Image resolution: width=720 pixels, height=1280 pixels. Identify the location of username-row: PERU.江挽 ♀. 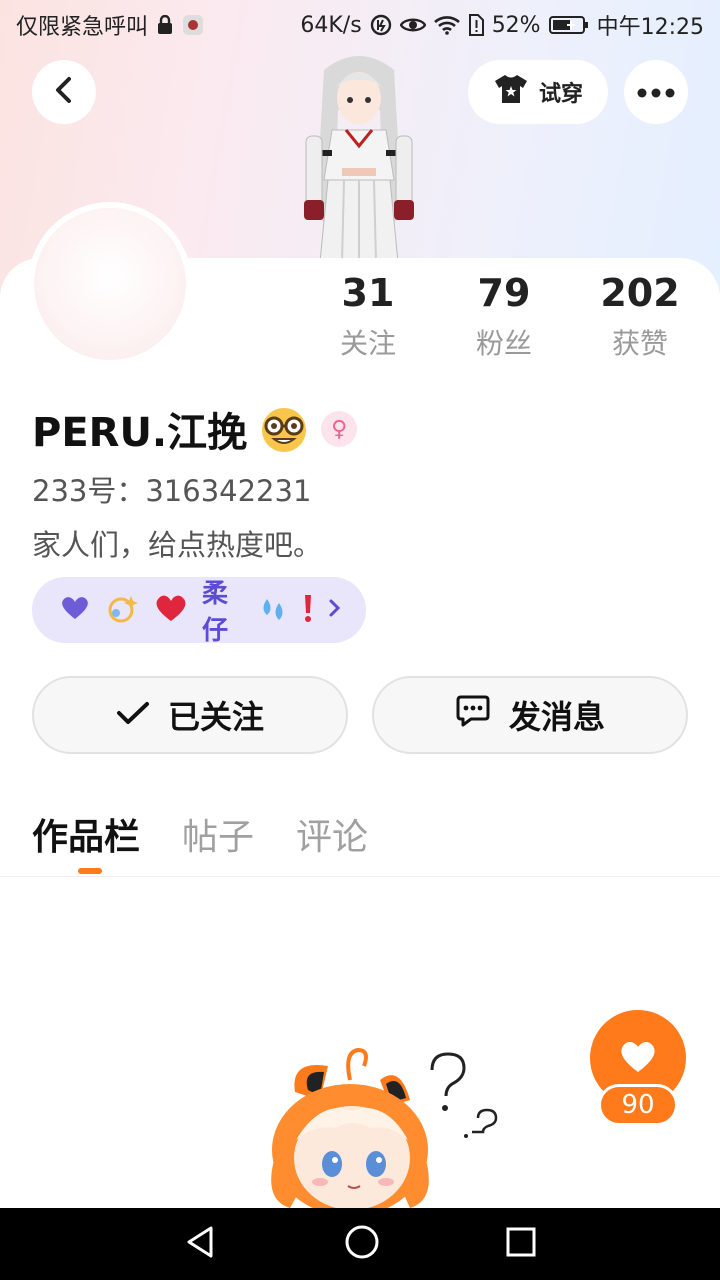
(195, 429).